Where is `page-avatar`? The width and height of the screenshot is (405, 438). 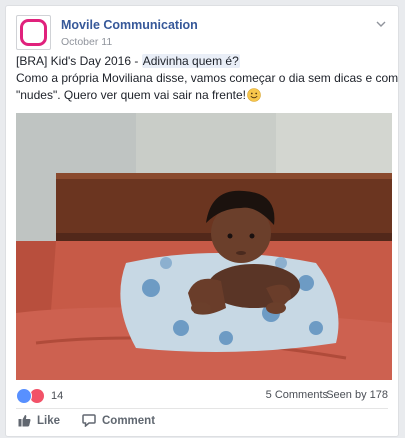
page-avatar is located at coordinates (33, 32).